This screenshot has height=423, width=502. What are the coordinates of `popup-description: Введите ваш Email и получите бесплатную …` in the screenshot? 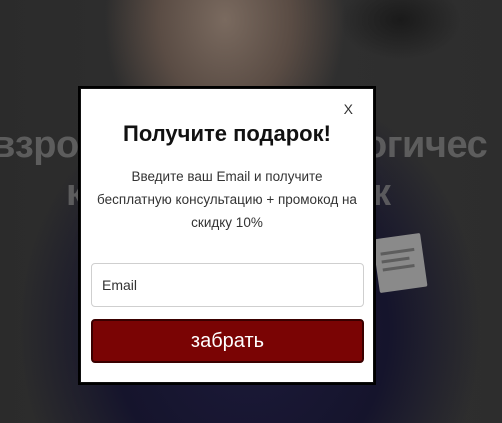 It's located at (227, 199).